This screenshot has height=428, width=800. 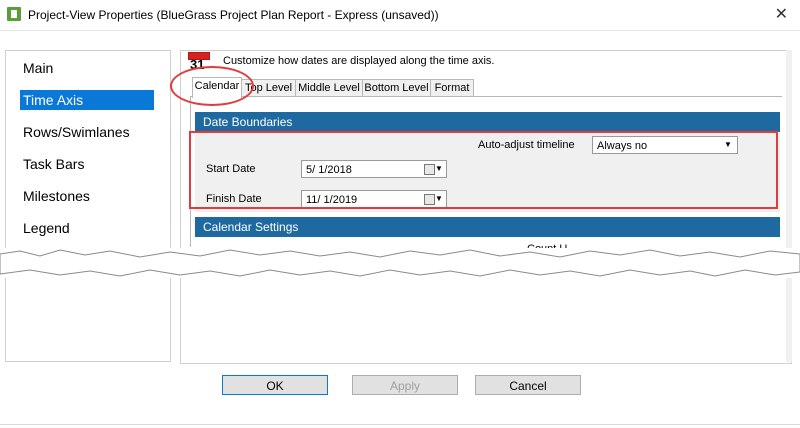 I want to click on tab-bottom-level: Bottom Level, so click(x=396, y=88).